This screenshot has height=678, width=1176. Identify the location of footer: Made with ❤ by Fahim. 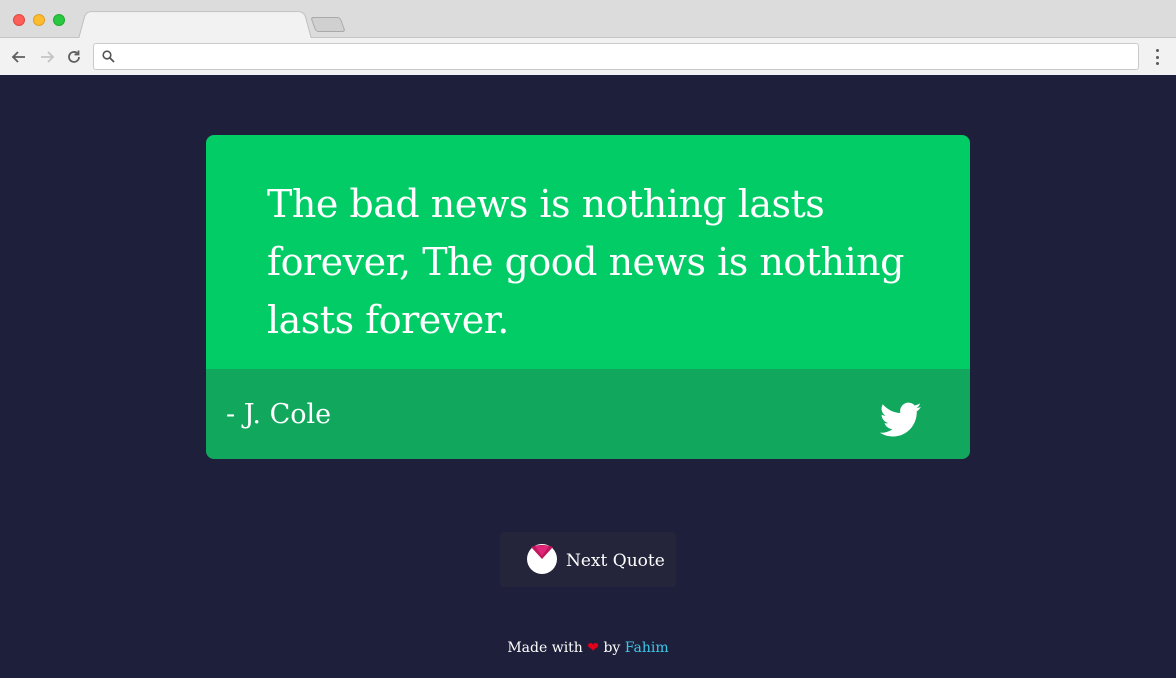
(588, 648).